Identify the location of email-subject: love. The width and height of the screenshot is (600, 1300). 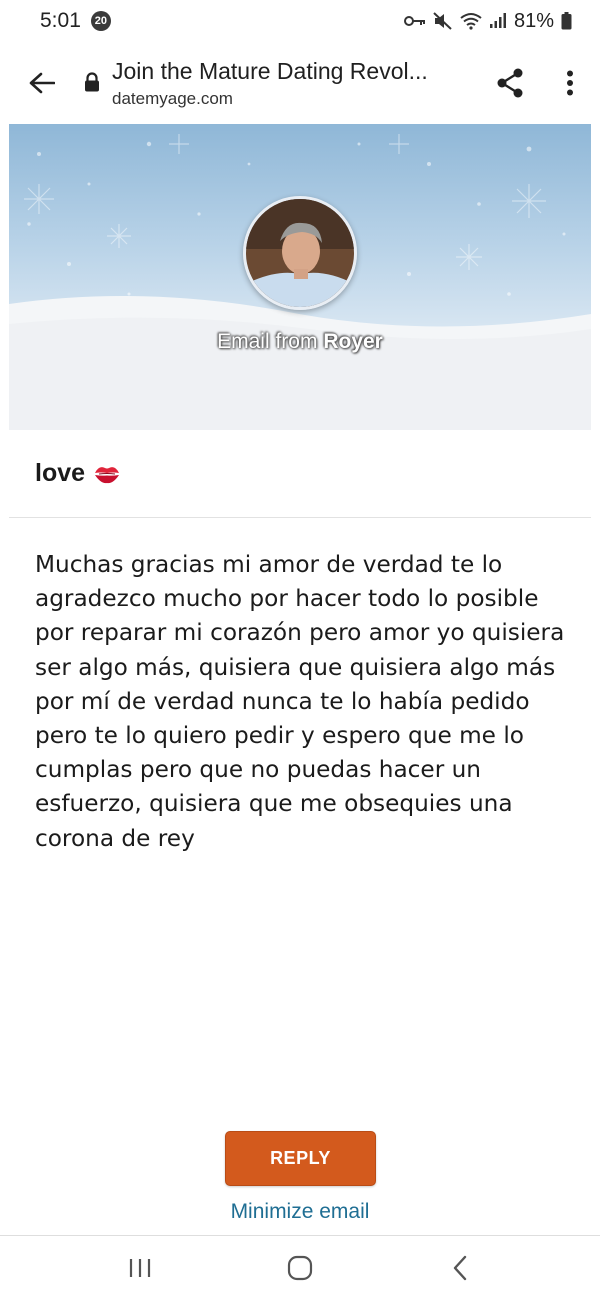
(60, 473).